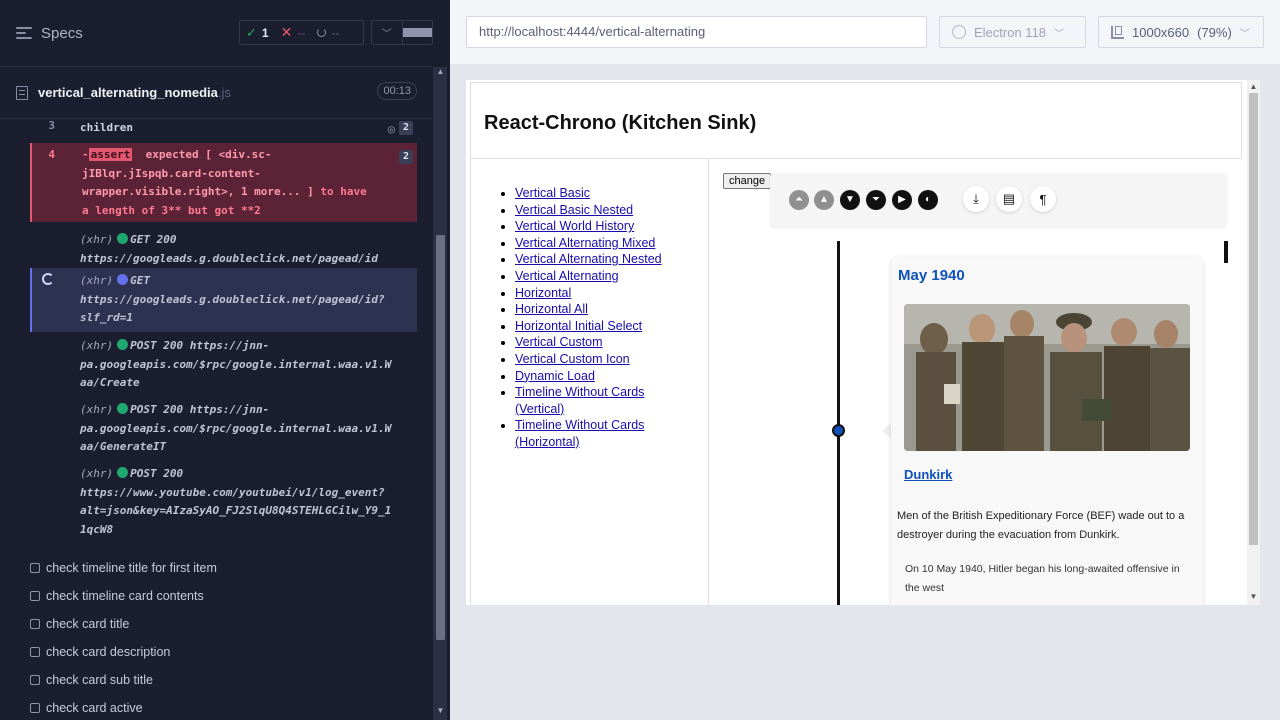 This screenshot has width=1280, height=720. What do you see at coordinates (440, 437) in the screenshot?
I see `reporter-scrollbar-thumb` at bounding box center [440, 437].